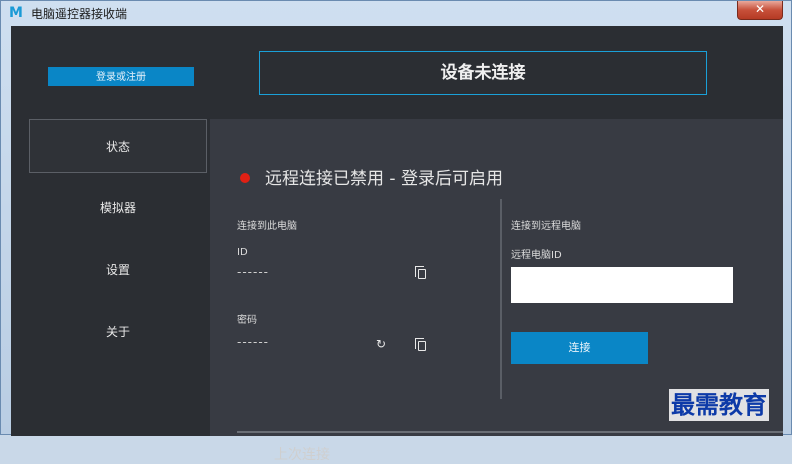 The height and width of the screenshot is (464, 792). I want to click on watermark: 最需教育, so click(719, 405).